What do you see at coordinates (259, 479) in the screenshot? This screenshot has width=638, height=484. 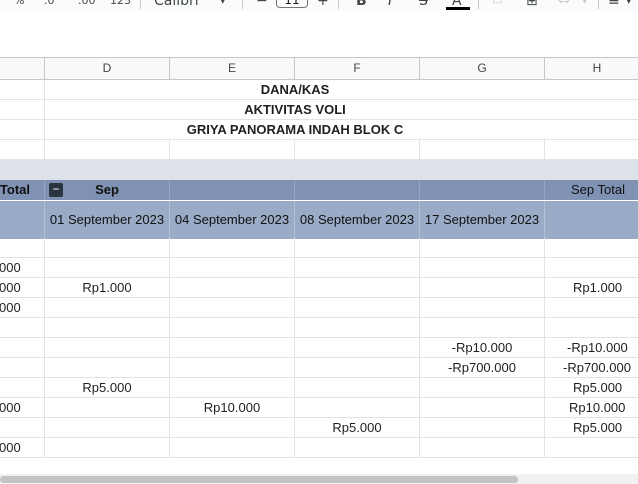 I see `scrollbar-thumb` at bounding box center [259, 479].